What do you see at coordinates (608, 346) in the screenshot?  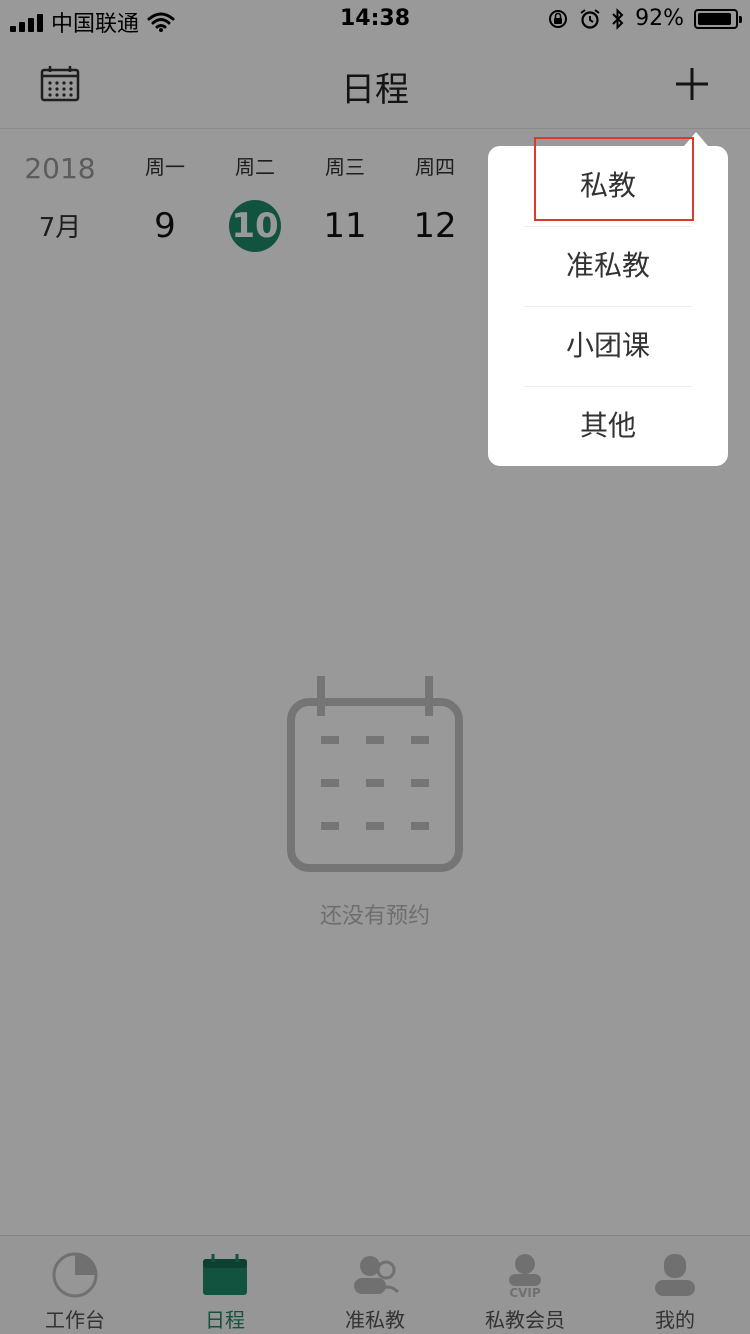 I see `menu-item-small-group-class: 小团课` at bounding box center [608, 346].